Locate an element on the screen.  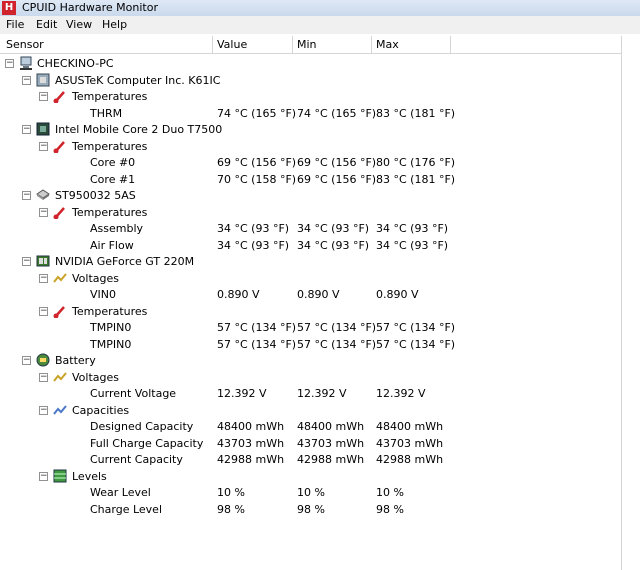
group-row: − Capacities is located at coordinates (310, 410).